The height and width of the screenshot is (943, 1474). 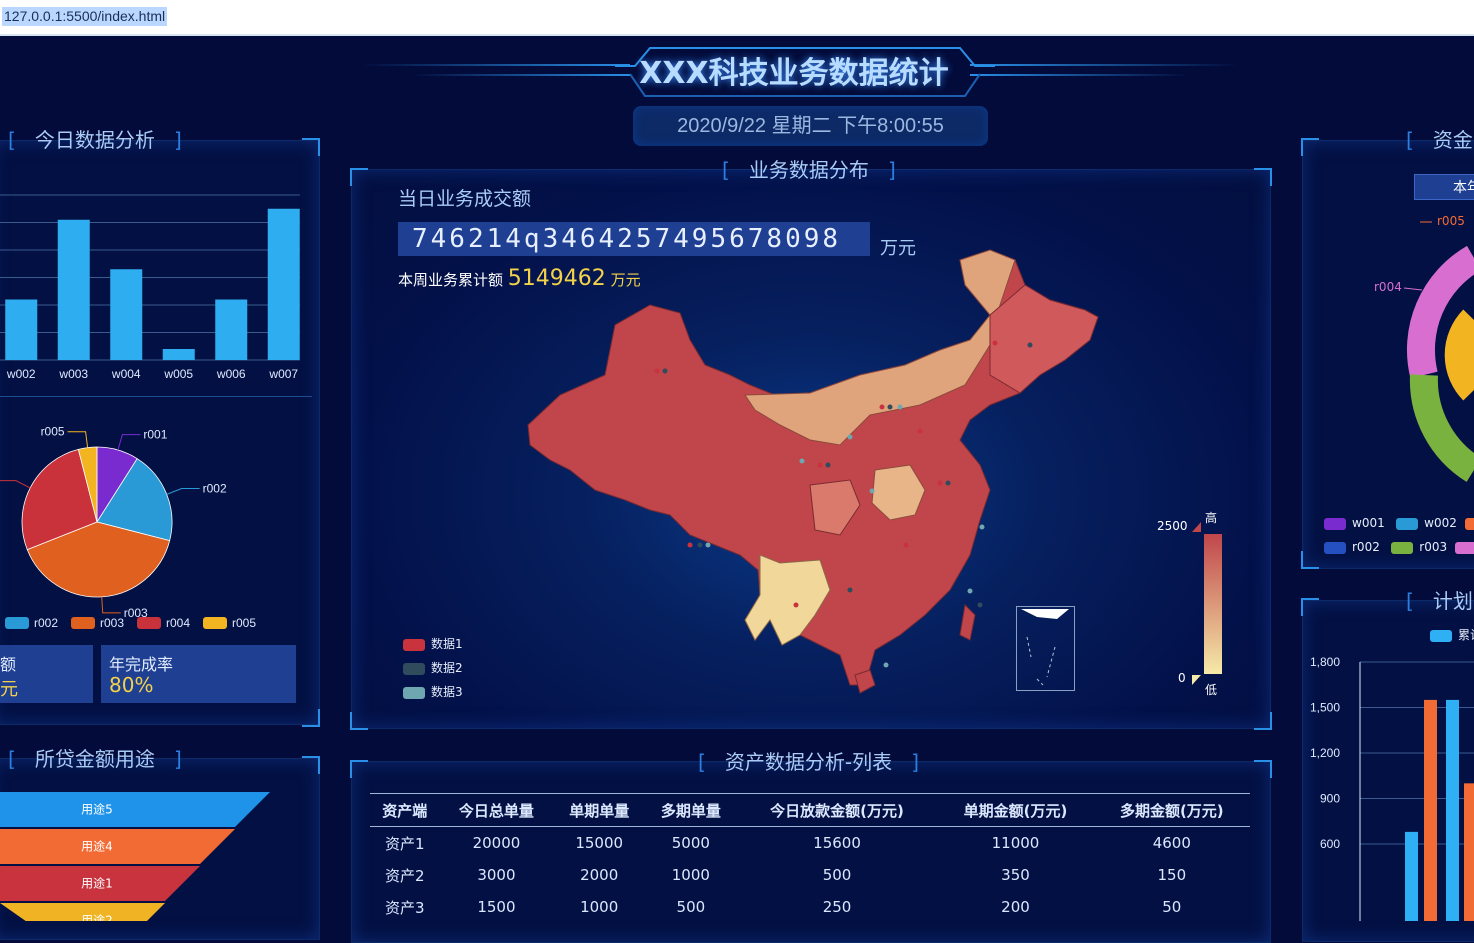 What do you see at coordinates (433, 644) in the screenshot?
I see `map-legend-item: 数据1` at bounding box center [433, 644].